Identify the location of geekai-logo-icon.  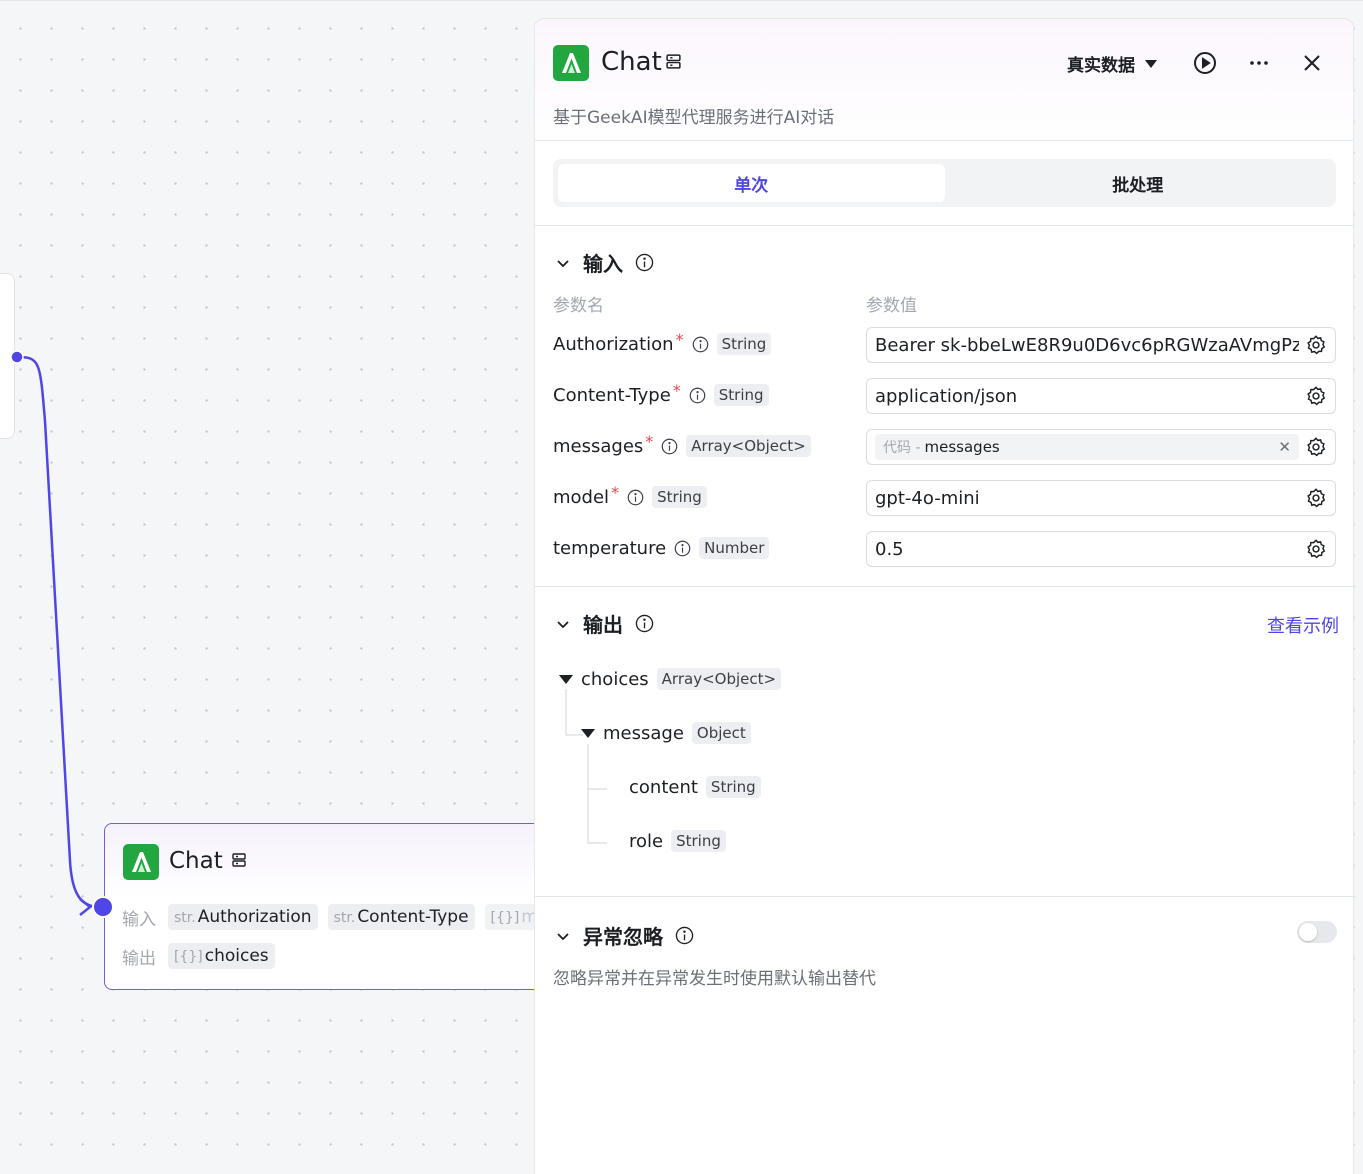
(141, 864).